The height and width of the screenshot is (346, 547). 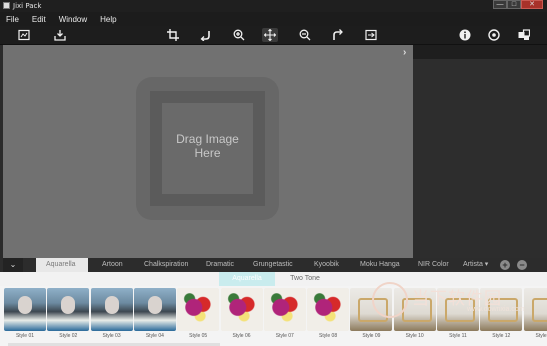 What do you see at coordinates (465, 35) in the screenshot?
I see `info-icon` at bounding box center [465, 35].